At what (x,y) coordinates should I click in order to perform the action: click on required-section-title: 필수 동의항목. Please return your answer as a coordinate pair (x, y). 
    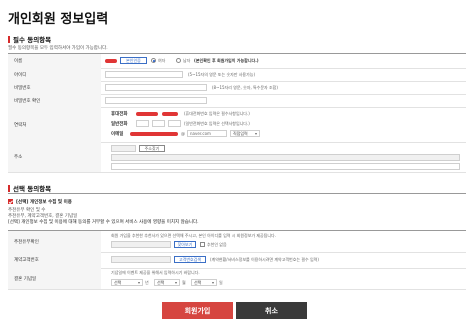
    Looking at the image, I should click on (29, 39).